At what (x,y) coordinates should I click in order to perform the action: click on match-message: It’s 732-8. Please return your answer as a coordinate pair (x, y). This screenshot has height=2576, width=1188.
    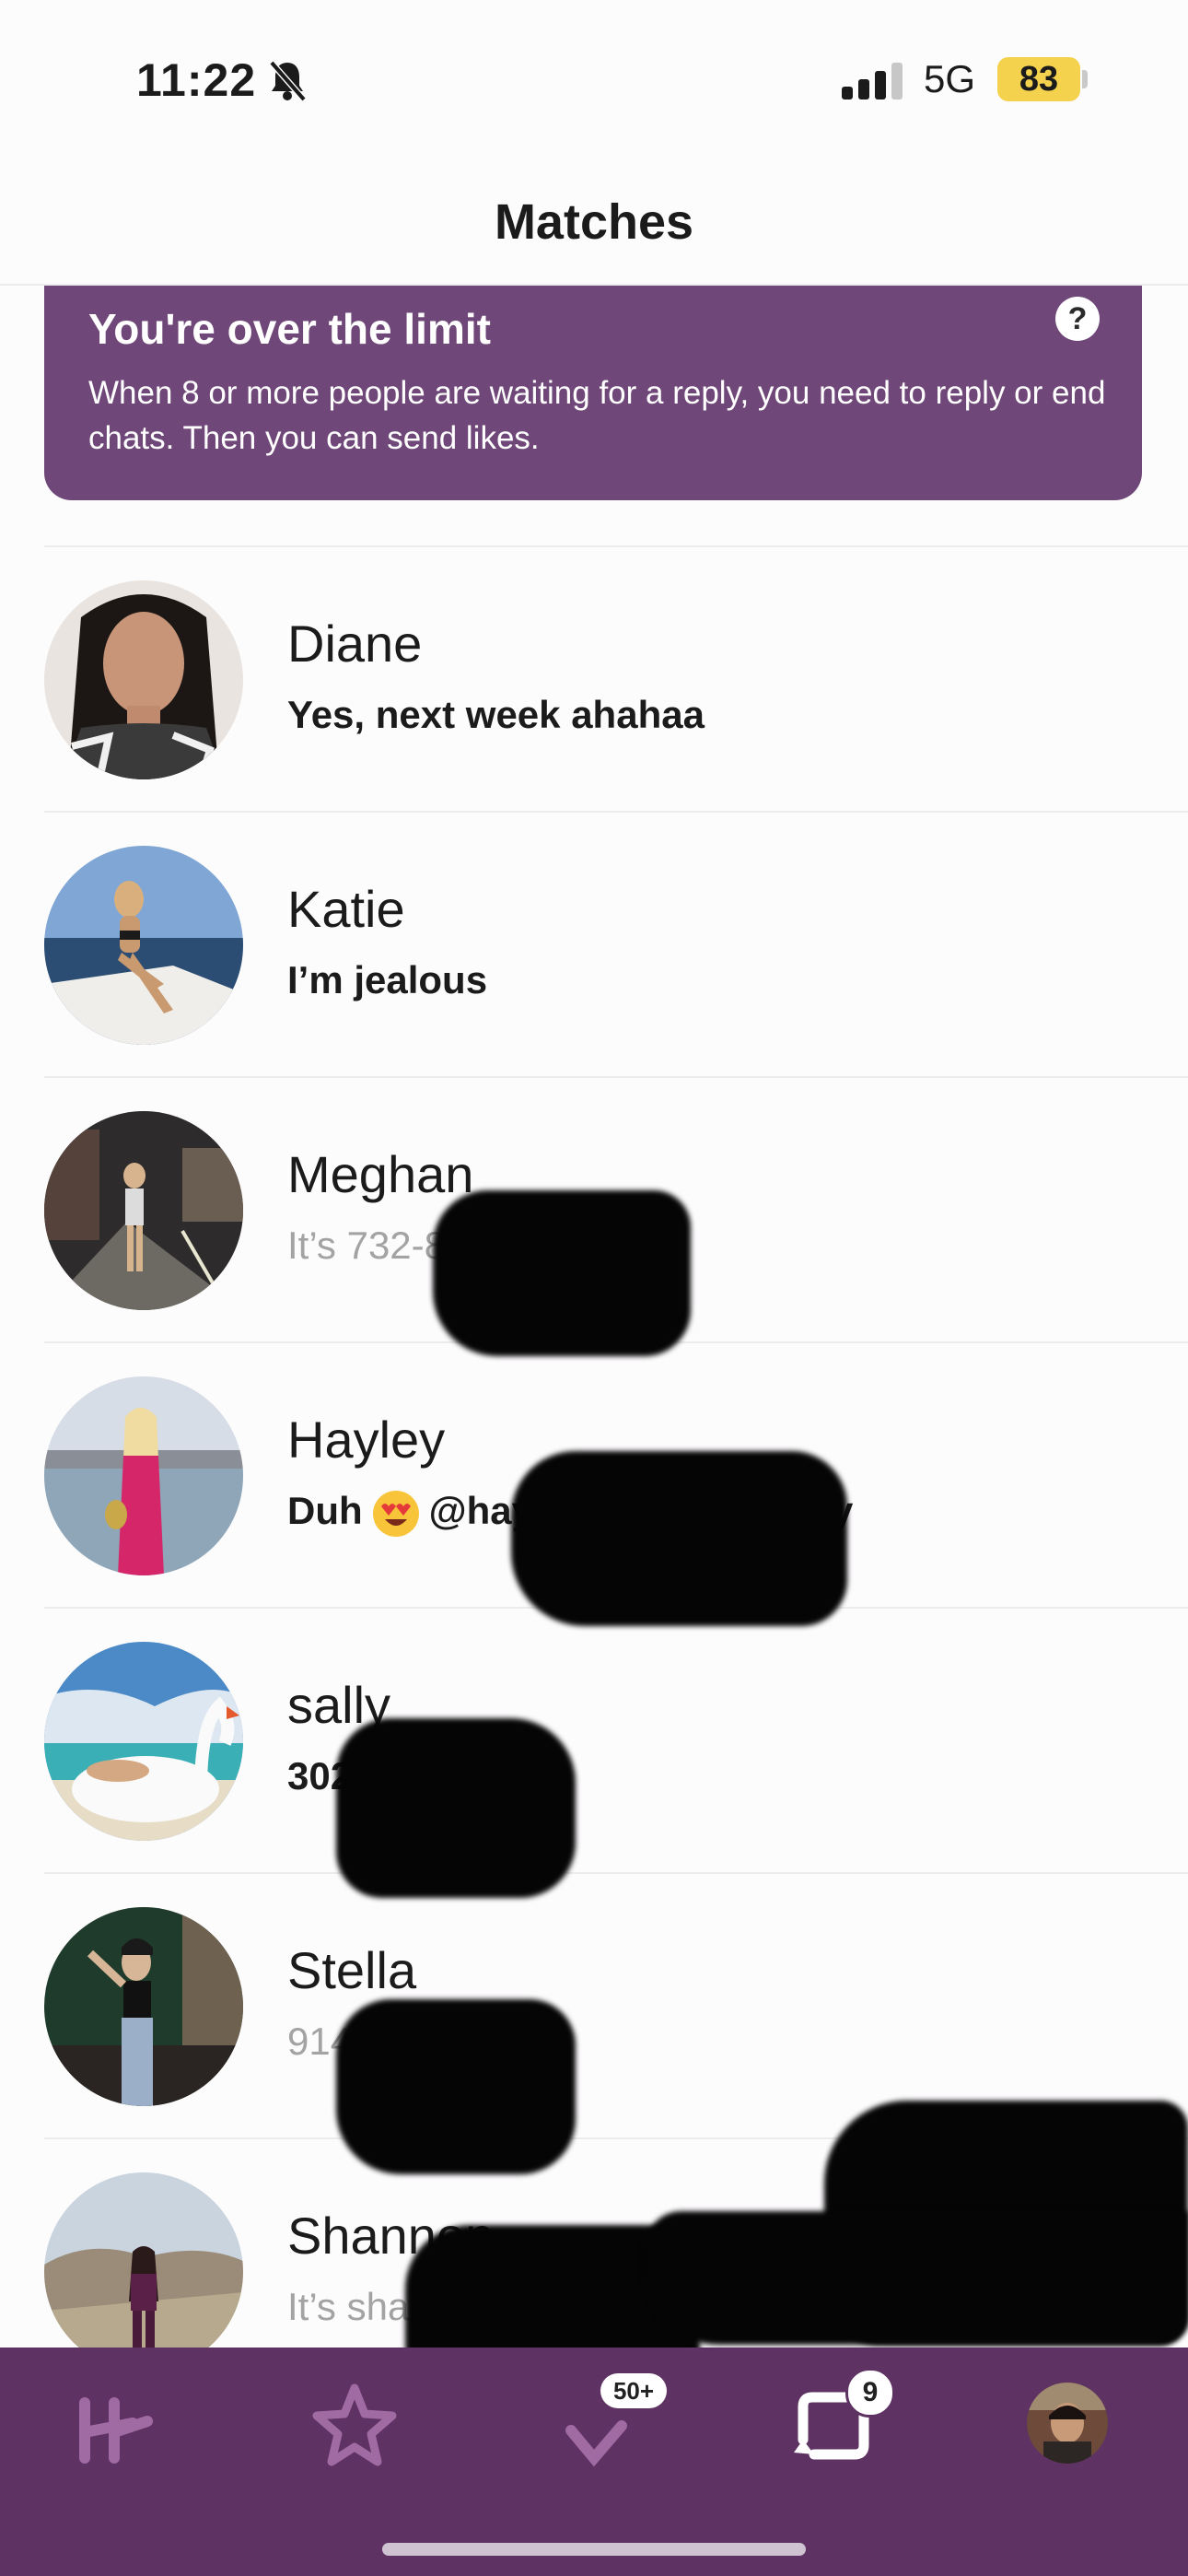
    Looking at the image, I should click on (366, 1245).